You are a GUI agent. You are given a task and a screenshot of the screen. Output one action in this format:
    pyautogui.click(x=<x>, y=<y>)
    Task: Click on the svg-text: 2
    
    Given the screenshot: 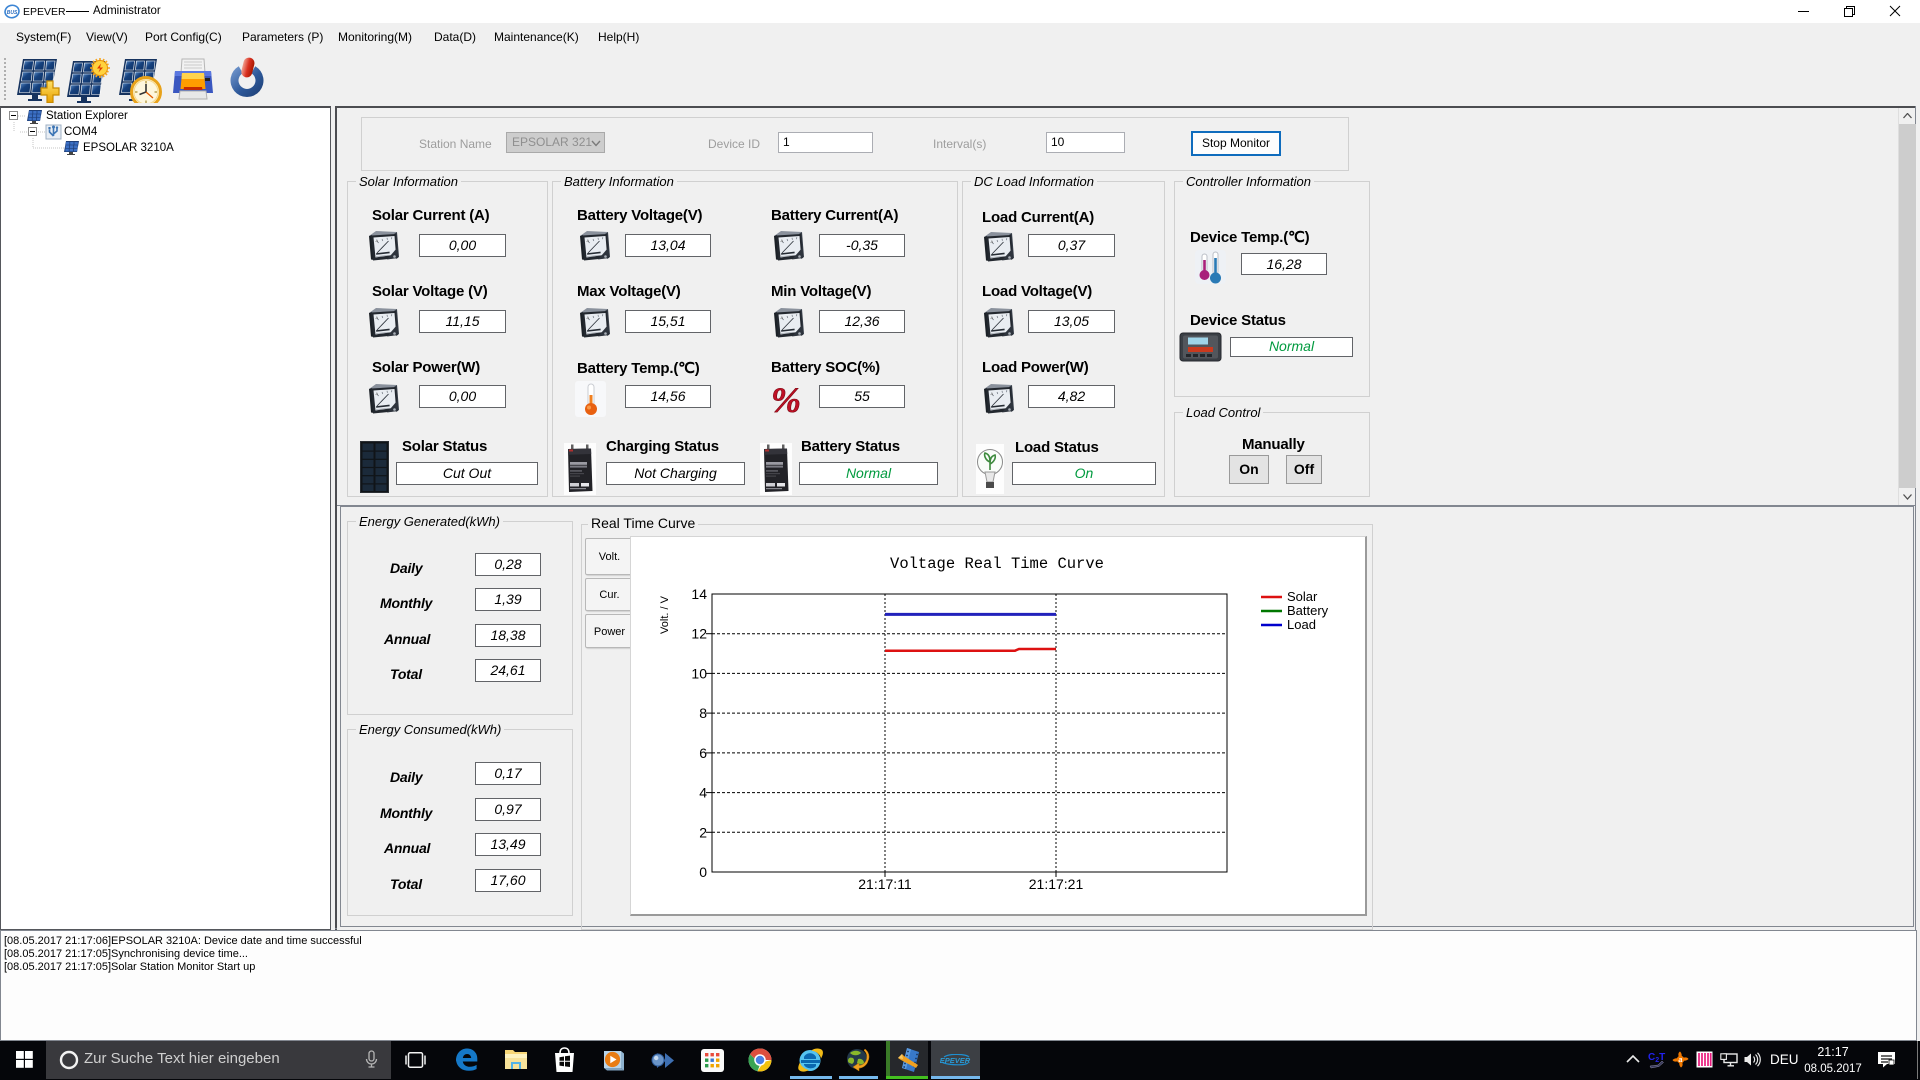 What is the action you would take?
    pyautogui.click(x=703, y=832)
    